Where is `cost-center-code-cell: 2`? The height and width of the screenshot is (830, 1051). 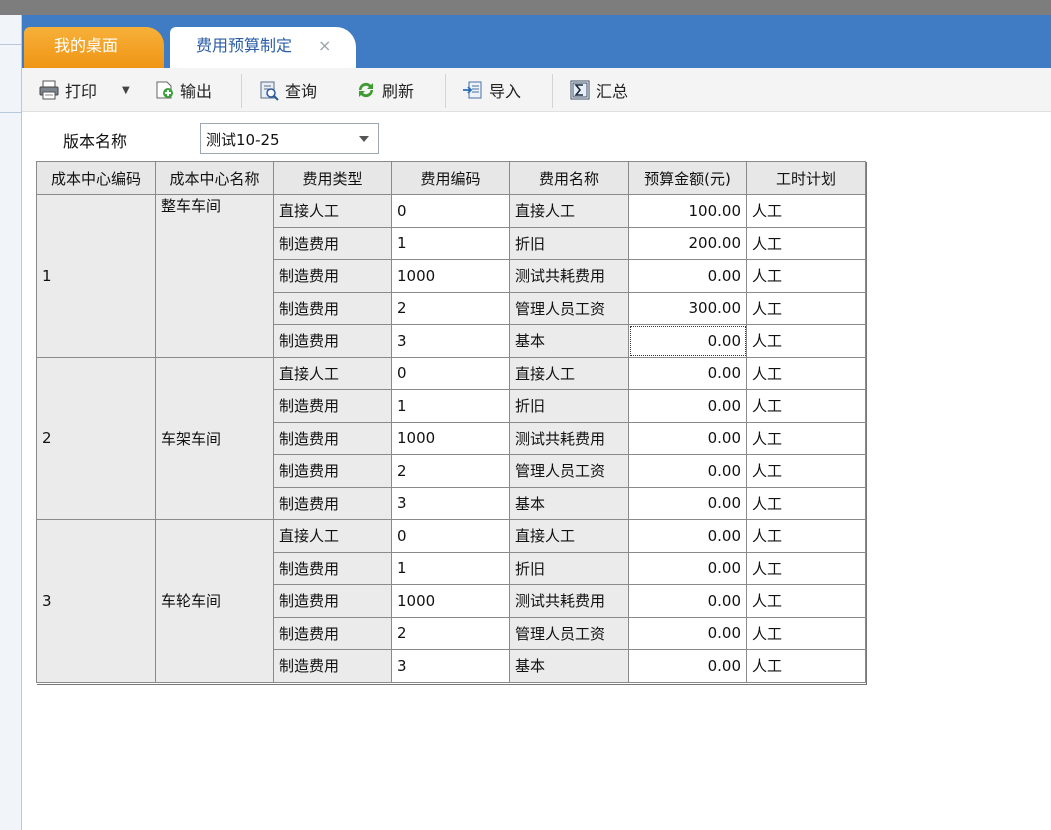
cost-center-code-cell: 2 is located at coordinates (96, 438).